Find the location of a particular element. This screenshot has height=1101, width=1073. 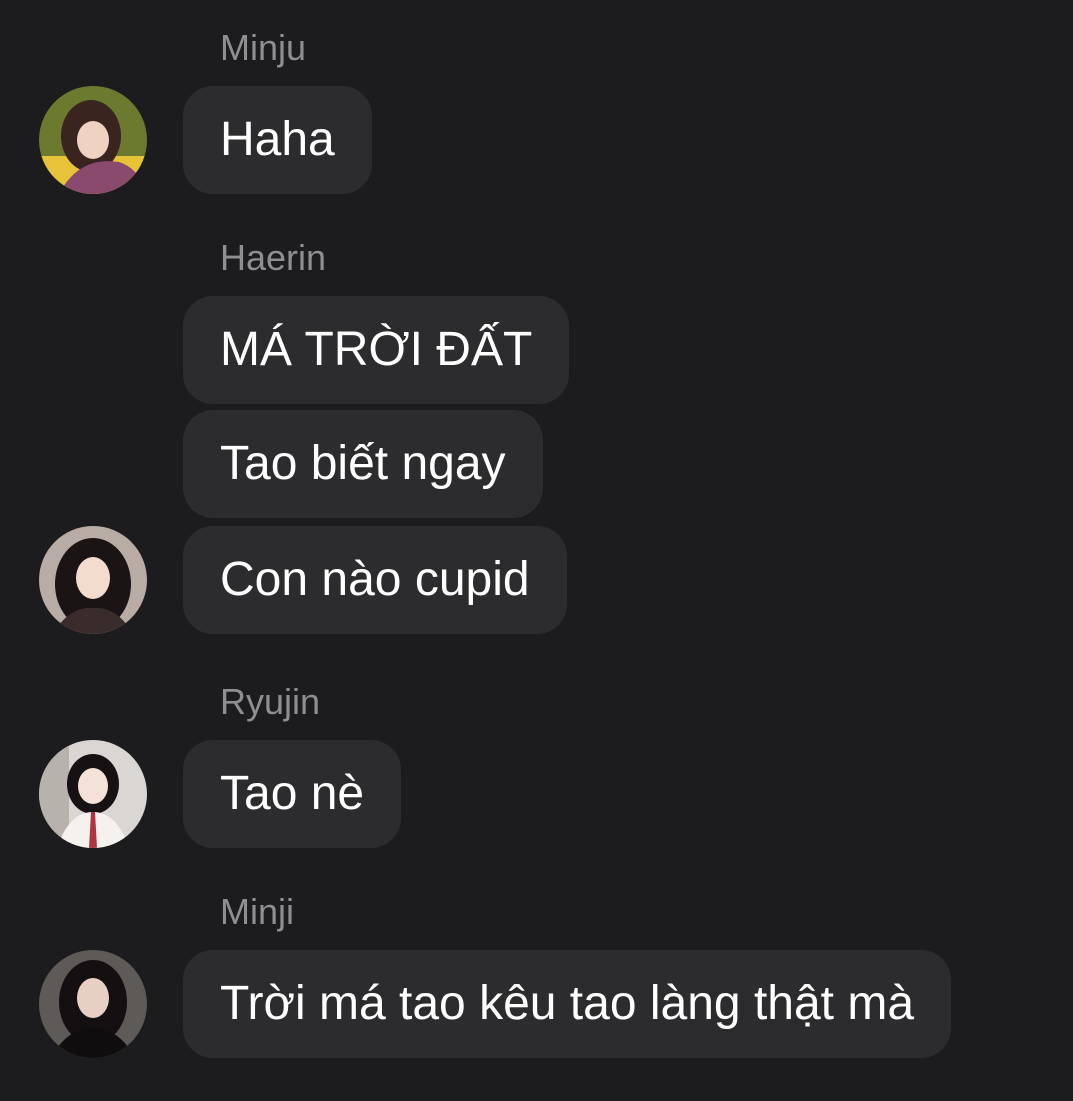

message-bubble: Tao nè is located at coordinates (292, 794).